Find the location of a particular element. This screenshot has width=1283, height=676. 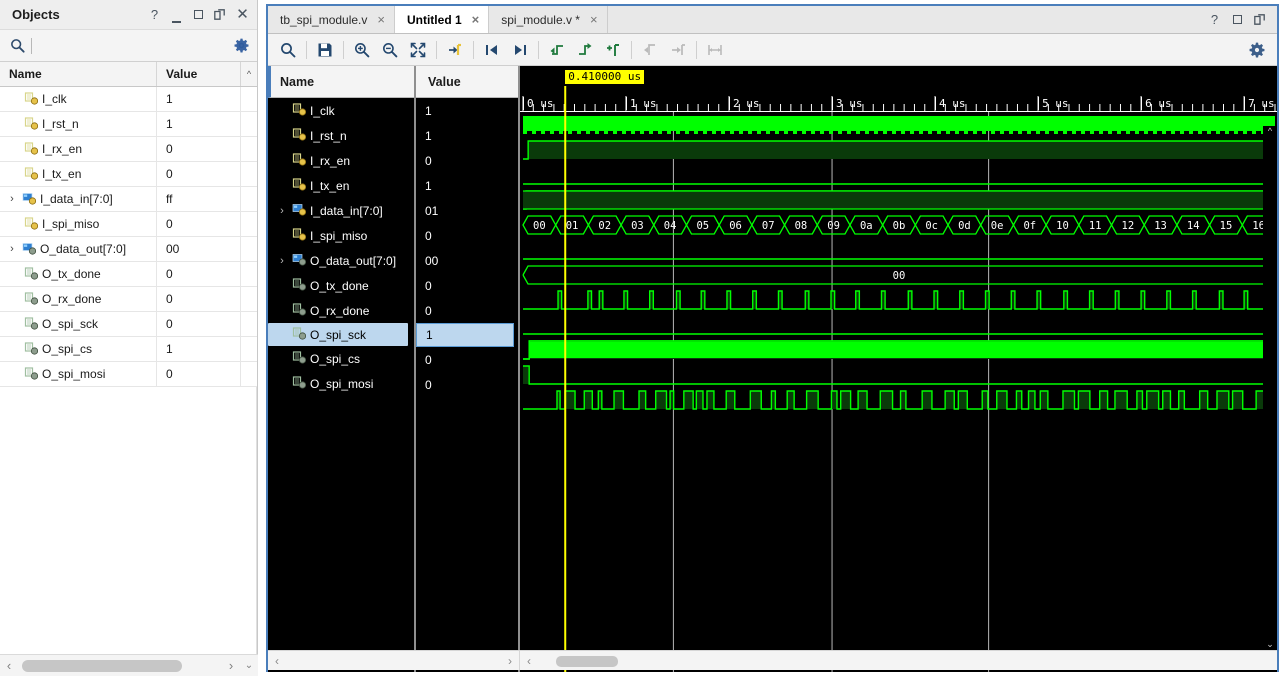

waveform-horizontal-scrollbar: ‹ is located at coordinates (898, 660).